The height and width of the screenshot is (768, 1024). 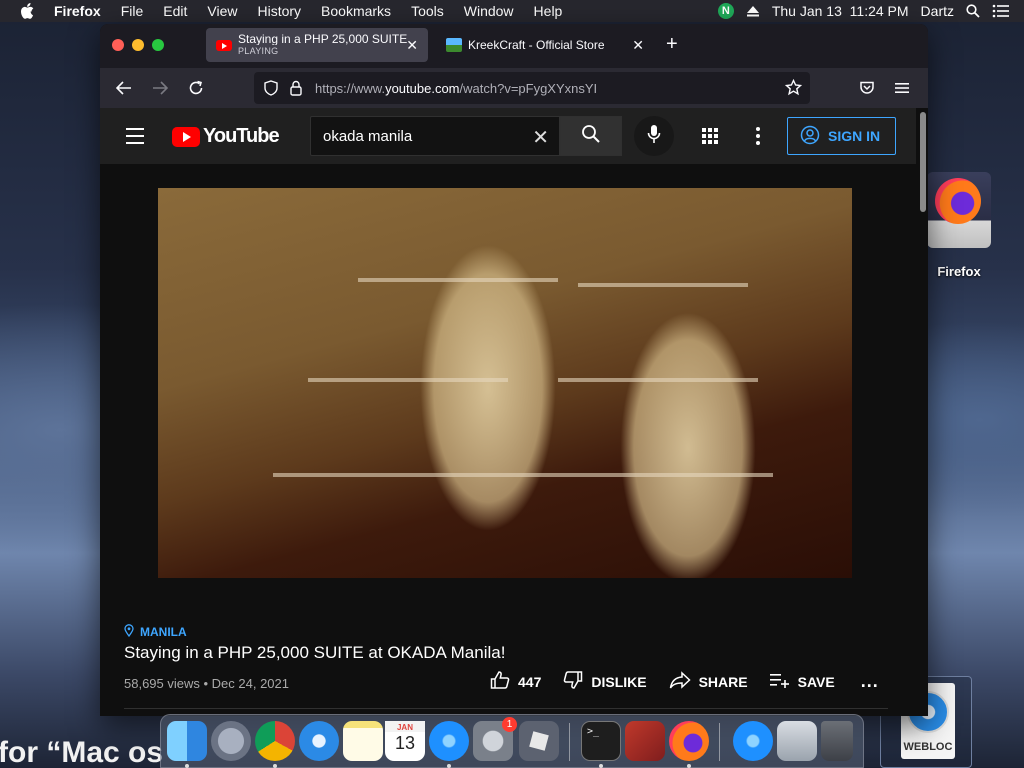 I want to click on voice-search-button, so click(x=654, y=136).